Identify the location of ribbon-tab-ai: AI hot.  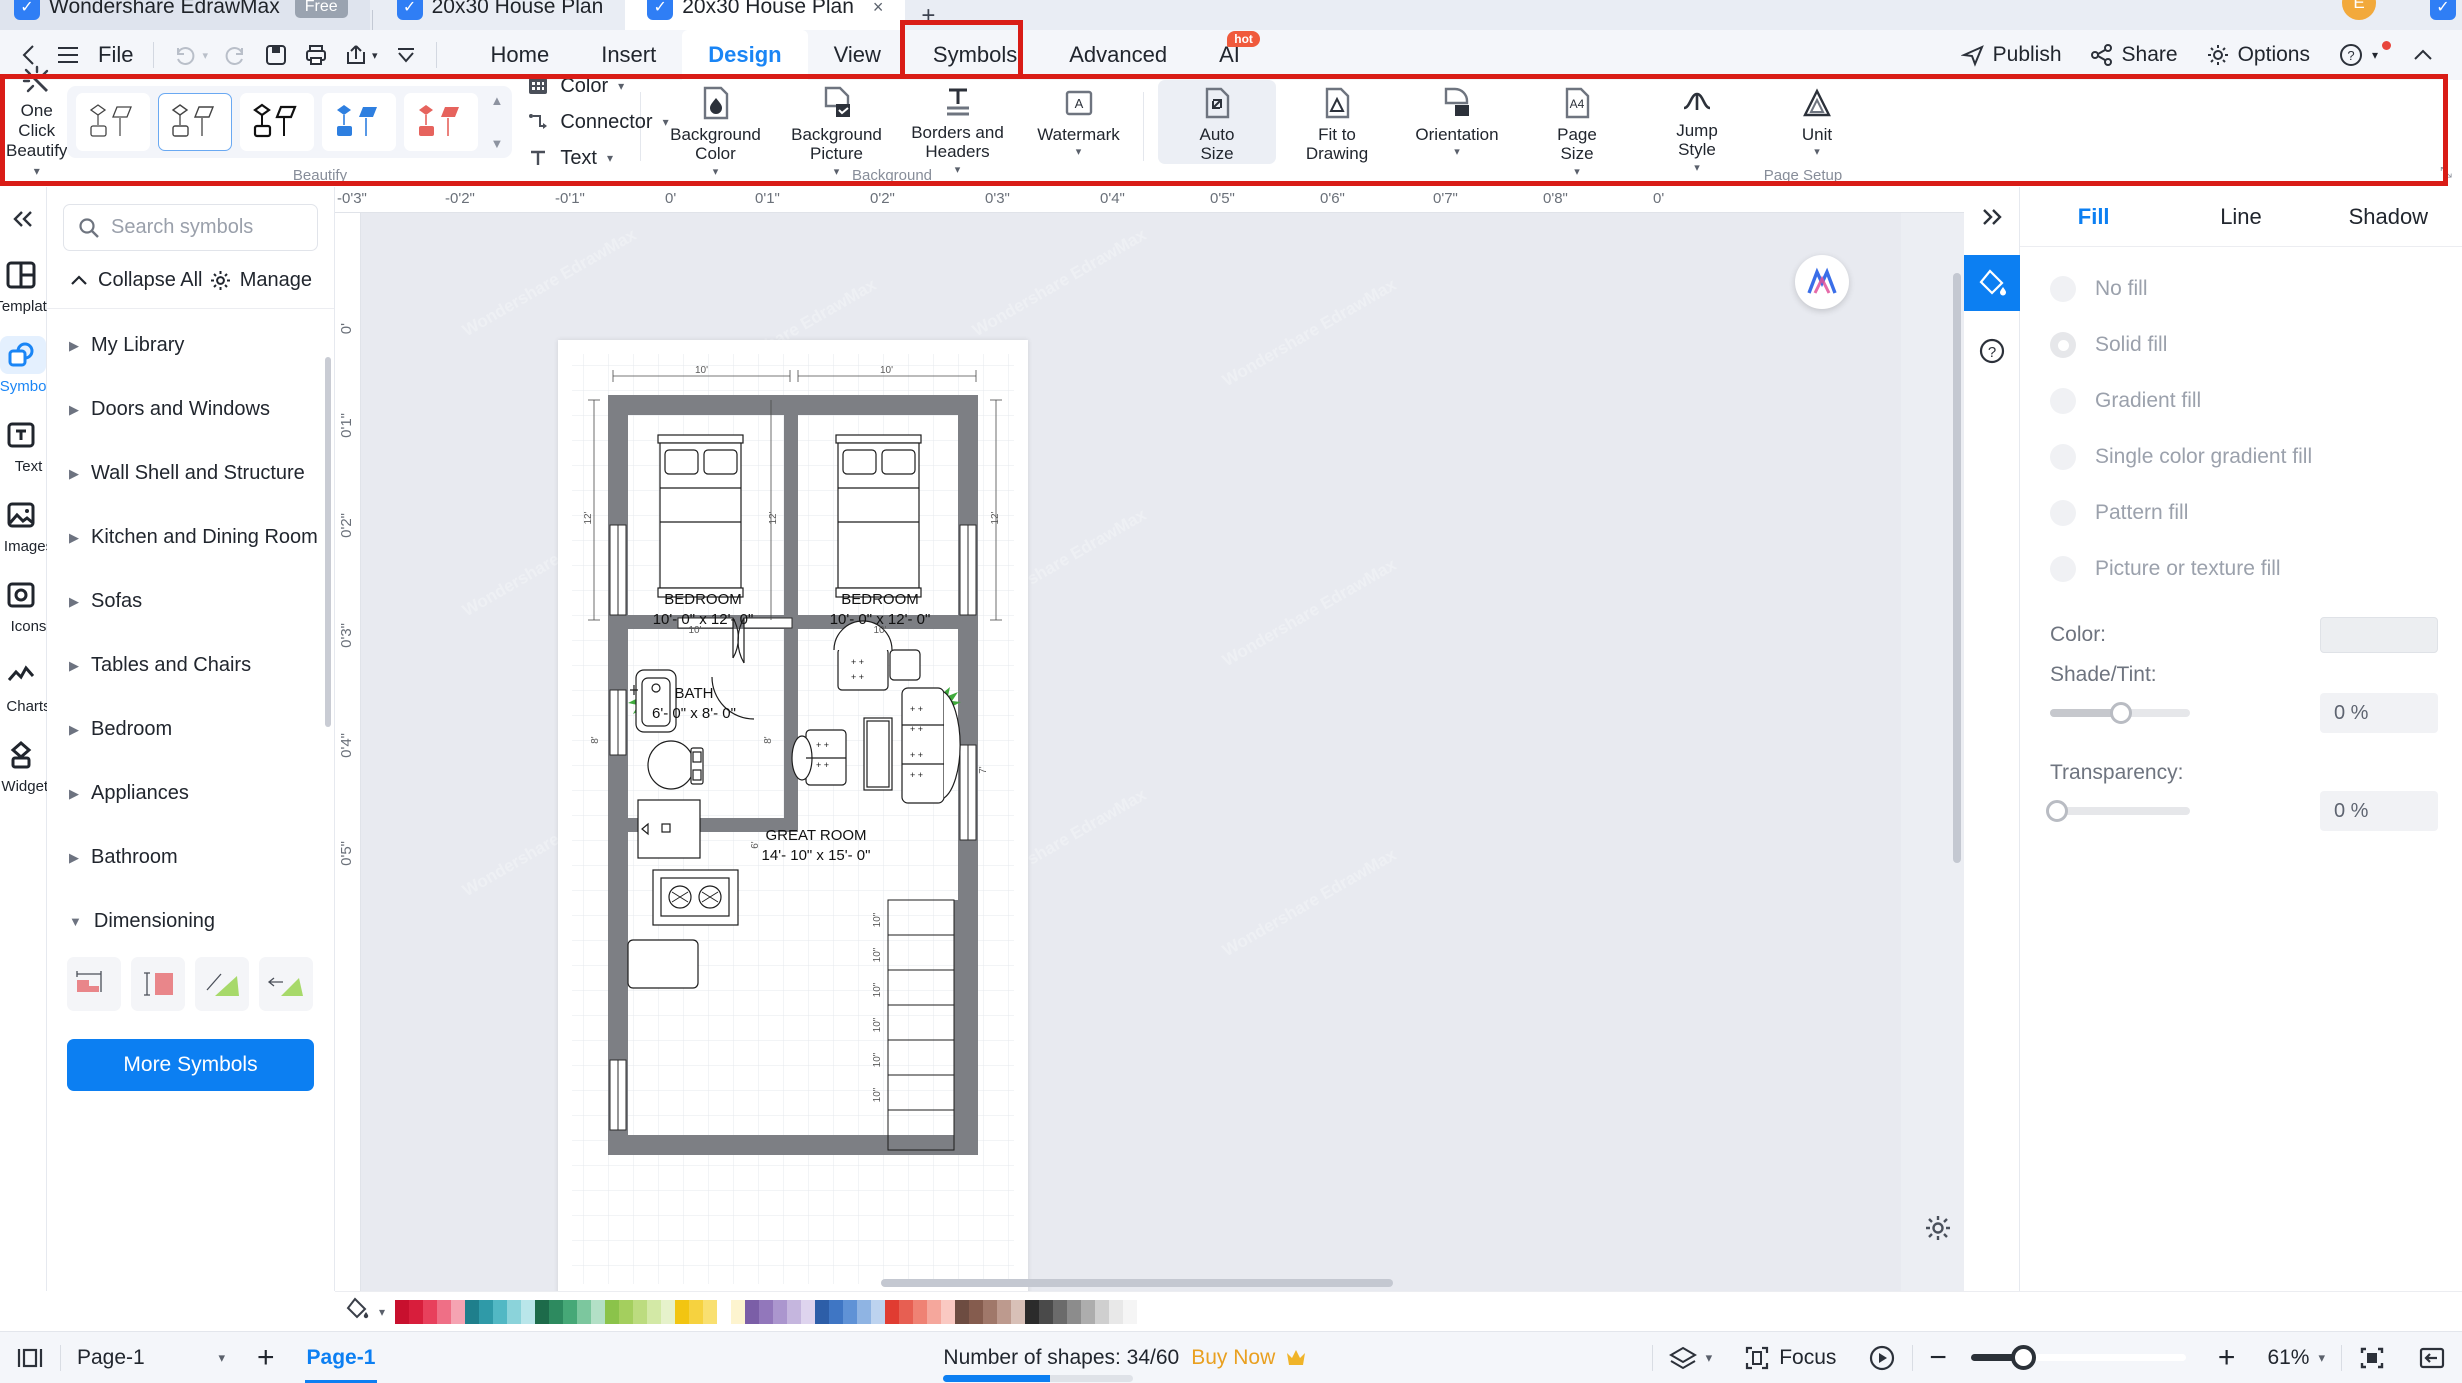
(1229, 55).